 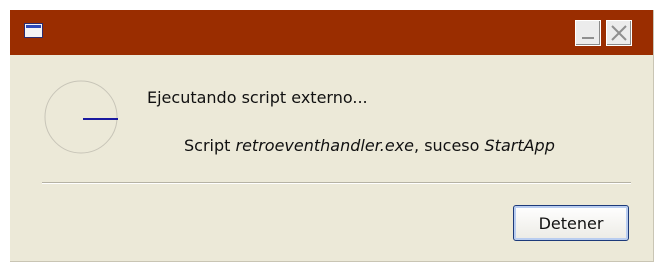 What do you see at coordinates (588, 33) in the screenshot?
I see `minimize-button` at bounding box center [588, 33].